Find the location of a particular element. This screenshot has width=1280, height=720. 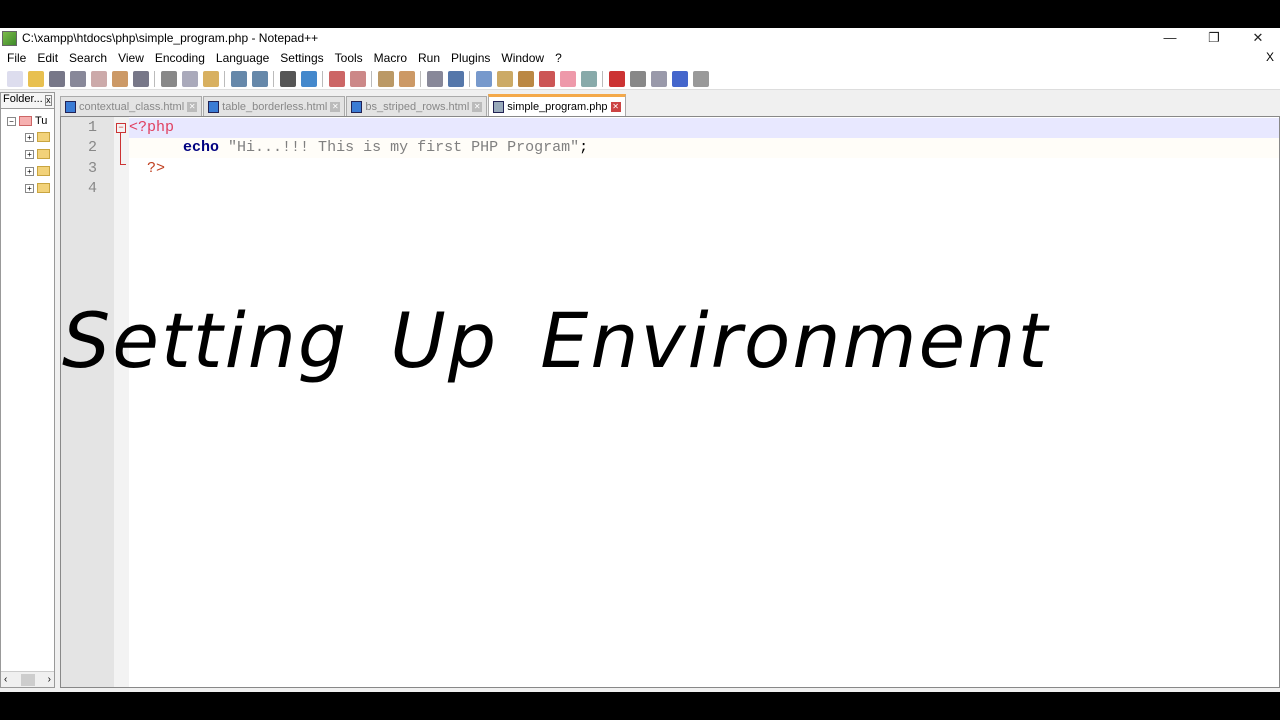

fold-margin: − is located at coordinates (121, 402).